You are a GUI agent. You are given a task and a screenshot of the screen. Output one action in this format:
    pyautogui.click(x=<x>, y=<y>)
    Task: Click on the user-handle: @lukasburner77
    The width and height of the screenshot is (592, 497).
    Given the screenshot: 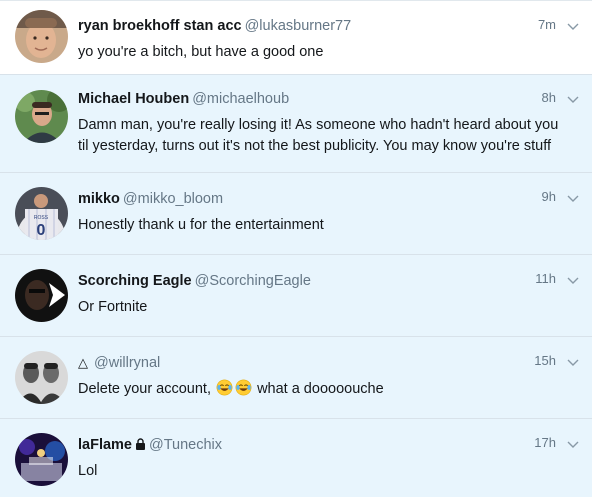 What is the action you would take?
    pyautogui.click(x=298, y=26)
    